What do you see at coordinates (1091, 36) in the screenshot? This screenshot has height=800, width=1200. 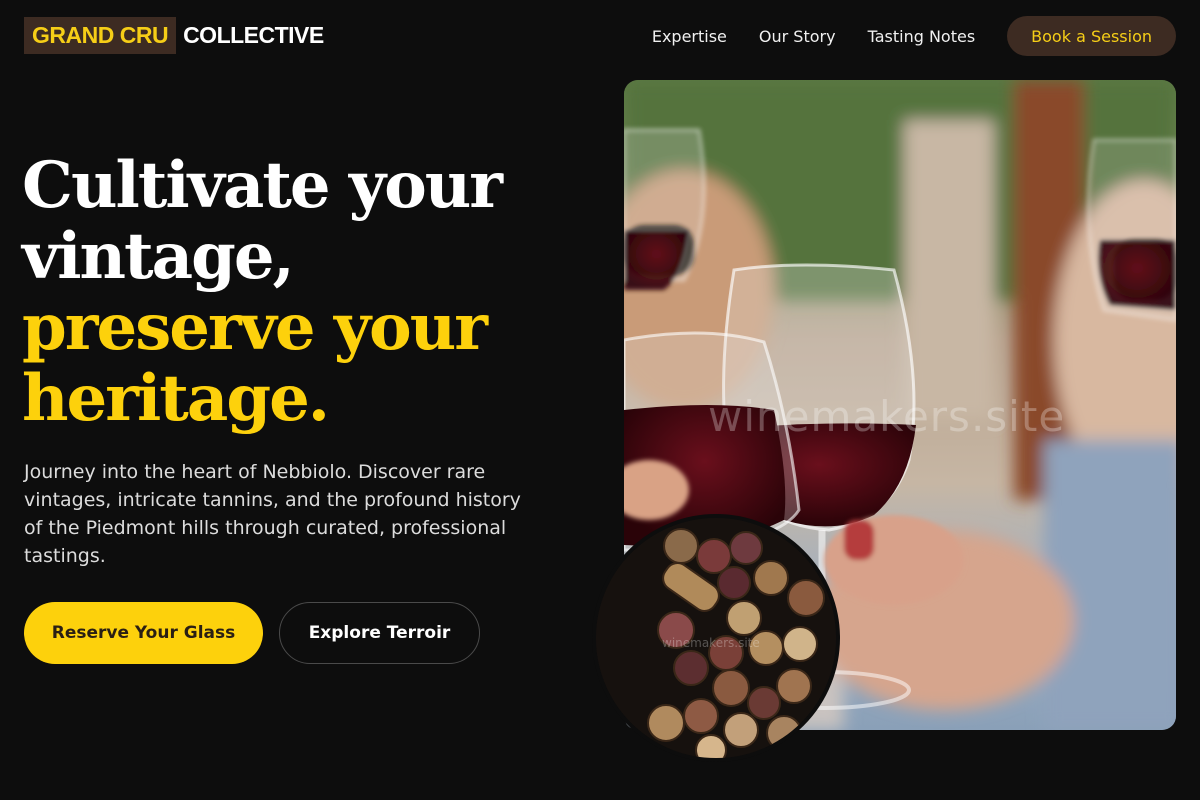 I see `book-session-button: Book a Session` at bounding box center [1091, 36].